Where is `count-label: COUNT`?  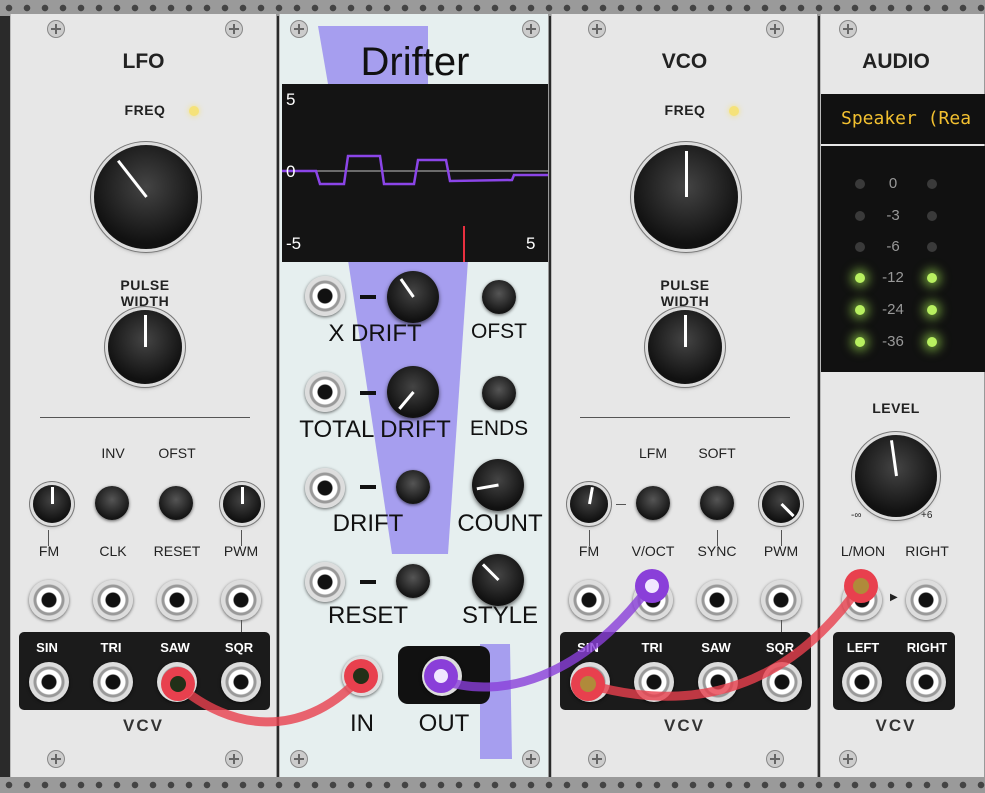
count-label: COUNT is located at coordinates (500, 523).